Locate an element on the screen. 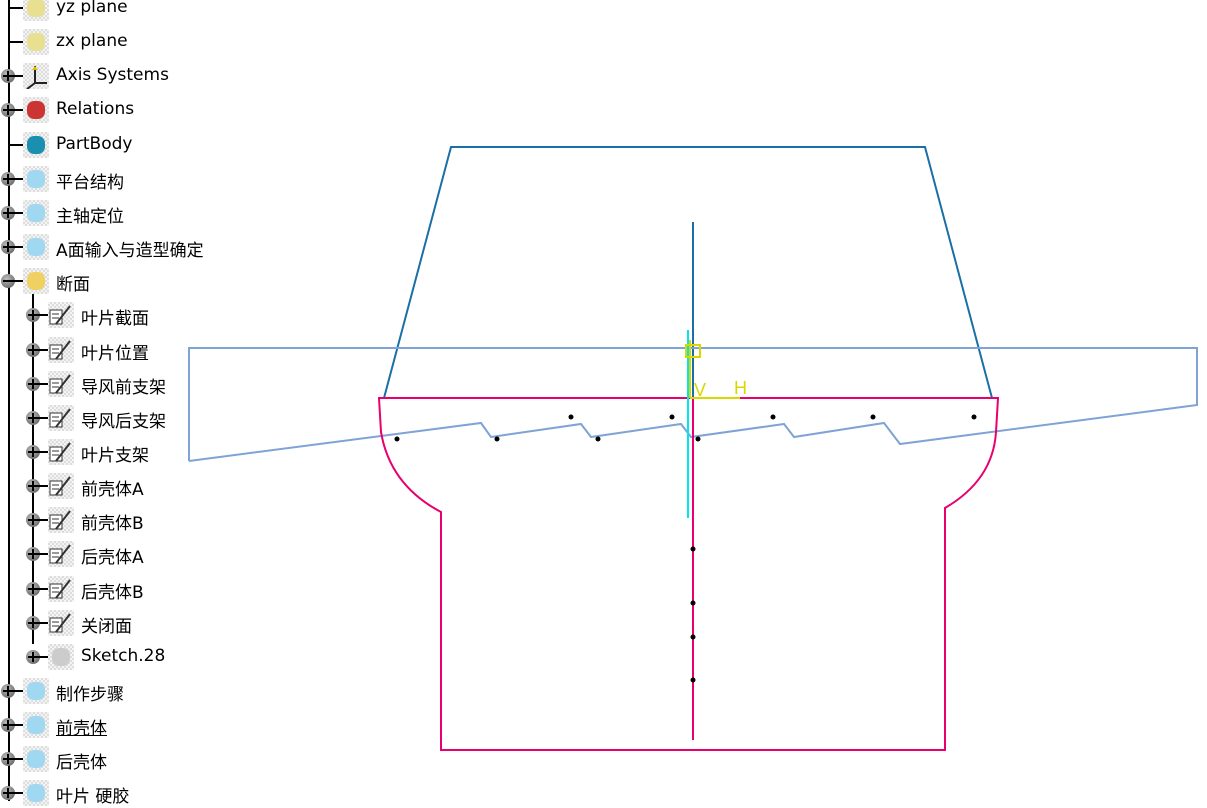 This screenshot has height=808, width=1207. tree-item: zx plane is located at coordinates (125, 42).